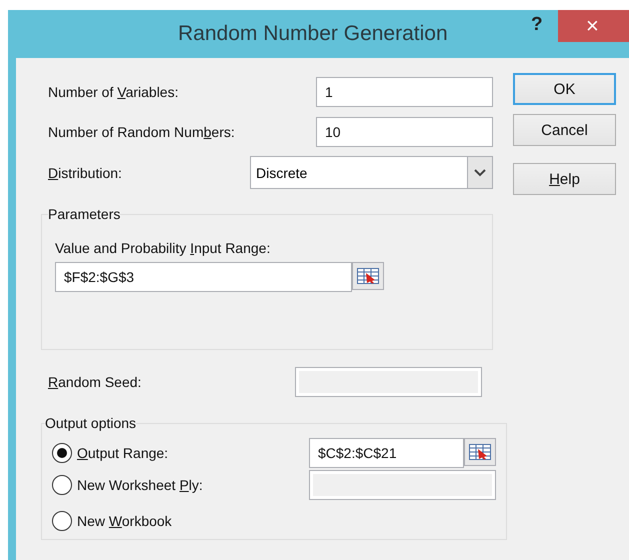 This screenshot has height=560, width=629. I want to click on close-button: ×, so click(593, 26).